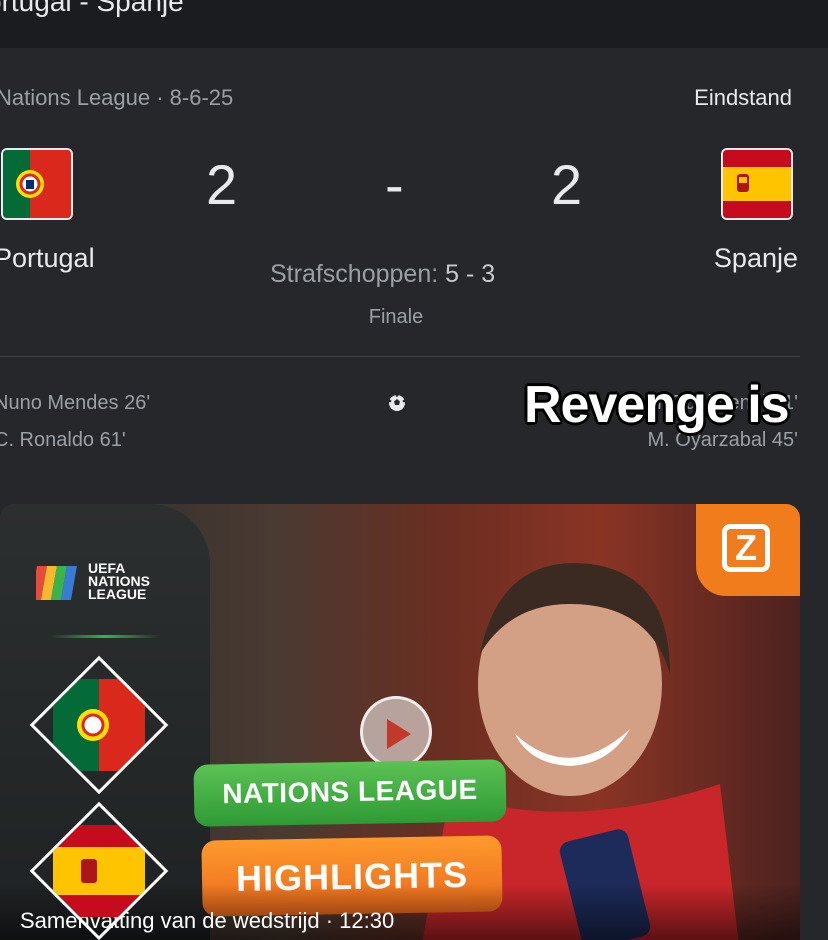 The width and height of the screenshot is (828, 940). Describe the element at coordinates (400, 356) in the screenshot. I see `divider` at that location.